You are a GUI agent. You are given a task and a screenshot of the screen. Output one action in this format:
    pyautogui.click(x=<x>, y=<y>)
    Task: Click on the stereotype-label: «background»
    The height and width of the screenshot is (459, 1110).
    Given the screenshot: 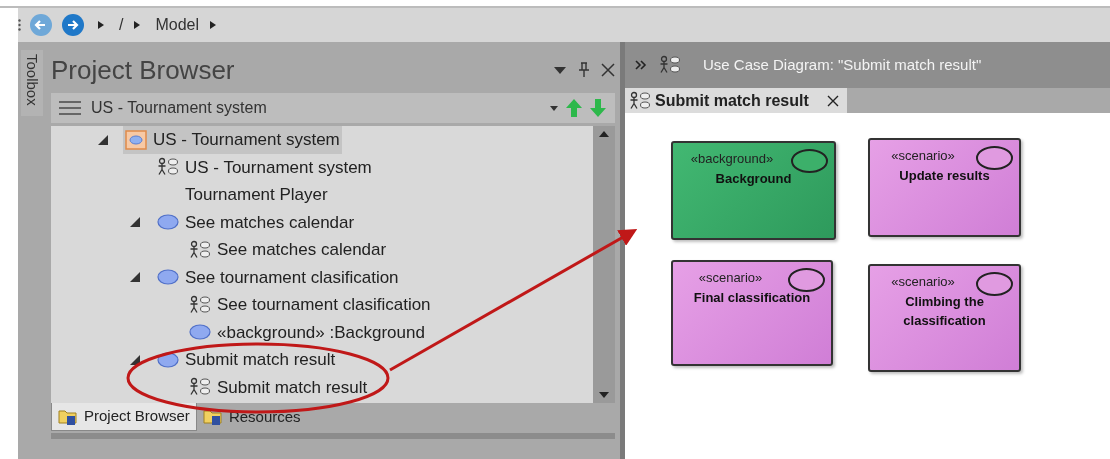 What is the action you would take?
    pyautogui.click(x=732, y=159)
    